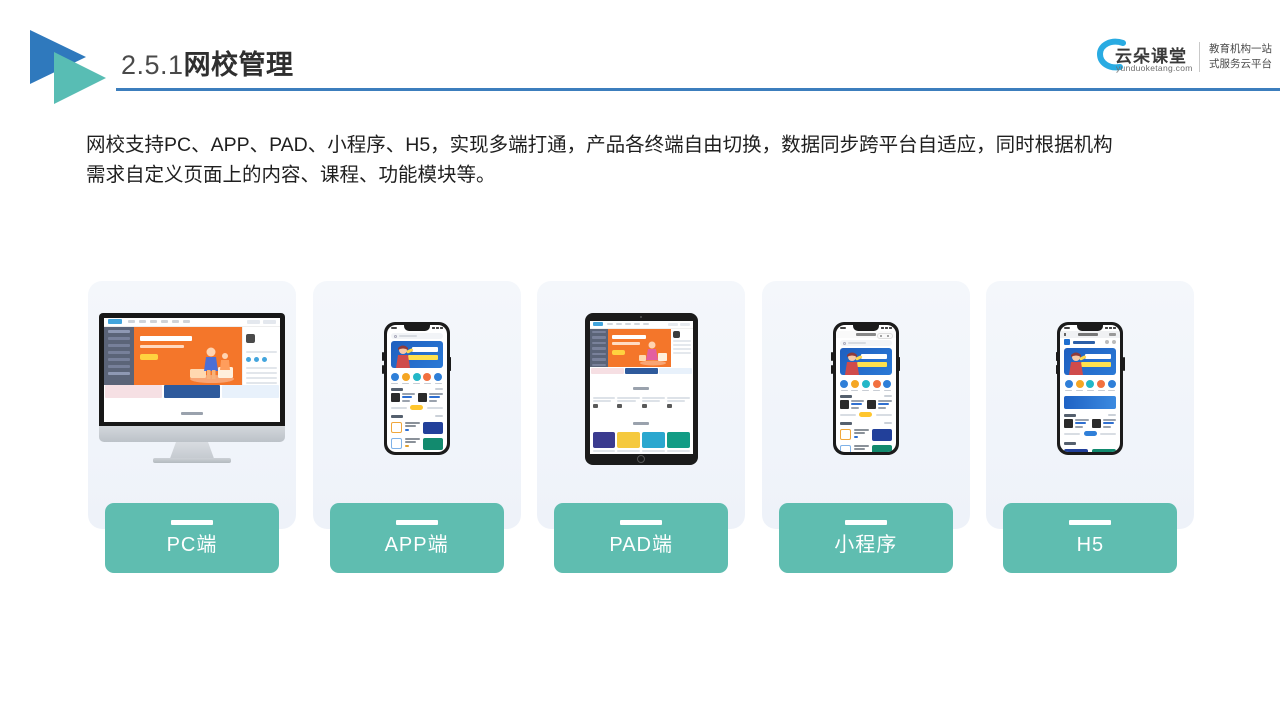 The height and width of the screenshot is (720, 1280). Describe the element at coordinates (1090, 427) in the screenshot. I see `platform-card-h5: H5` at that location.